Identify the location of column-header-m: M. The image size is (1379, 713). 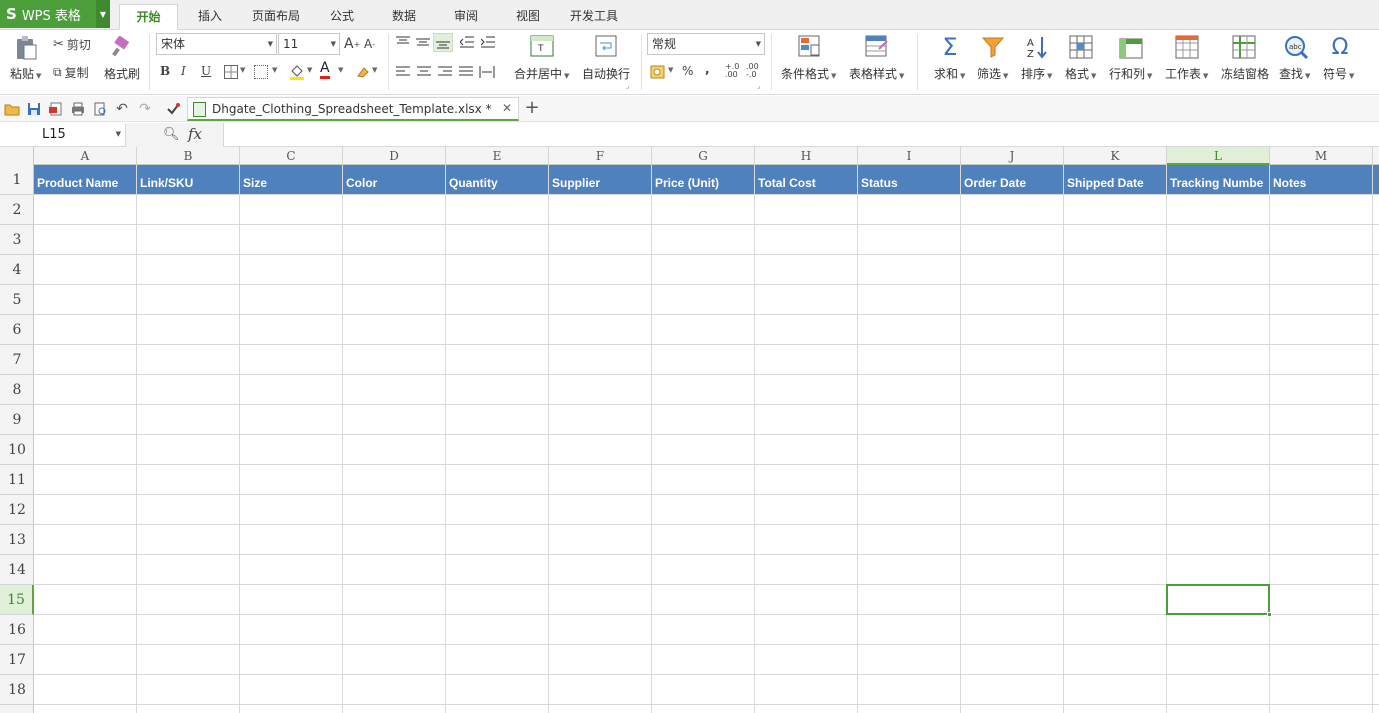
(1321, 156).